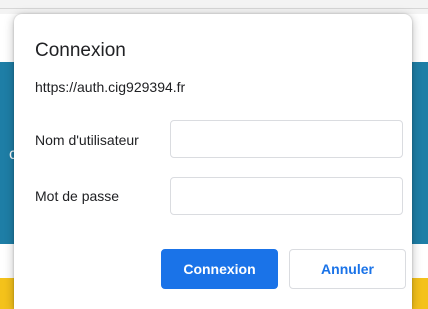 The width and height of the screenshot is (428, 309). What do you see at coordinates (219, 269) in the screenshot?
I see `connect-button: Connexion` at bounding box center [219, 269].